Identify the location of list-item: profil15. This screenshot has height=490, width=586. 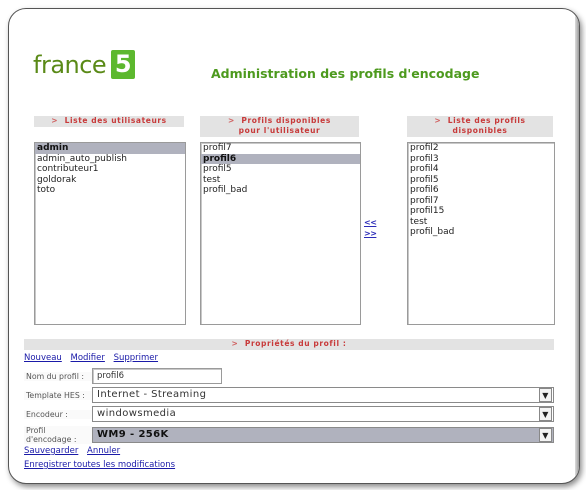
(481, 211).